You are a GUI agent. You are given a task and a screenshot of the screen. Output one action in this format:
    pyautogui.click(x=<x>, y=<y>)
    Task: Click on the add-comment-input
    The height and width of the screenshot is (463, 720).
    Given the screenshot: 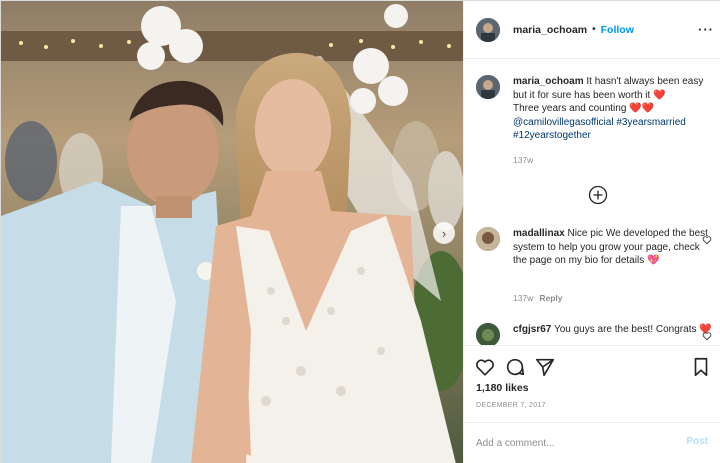 What is the action you would take?
    pyautogui.click(x=571, y=443)
    